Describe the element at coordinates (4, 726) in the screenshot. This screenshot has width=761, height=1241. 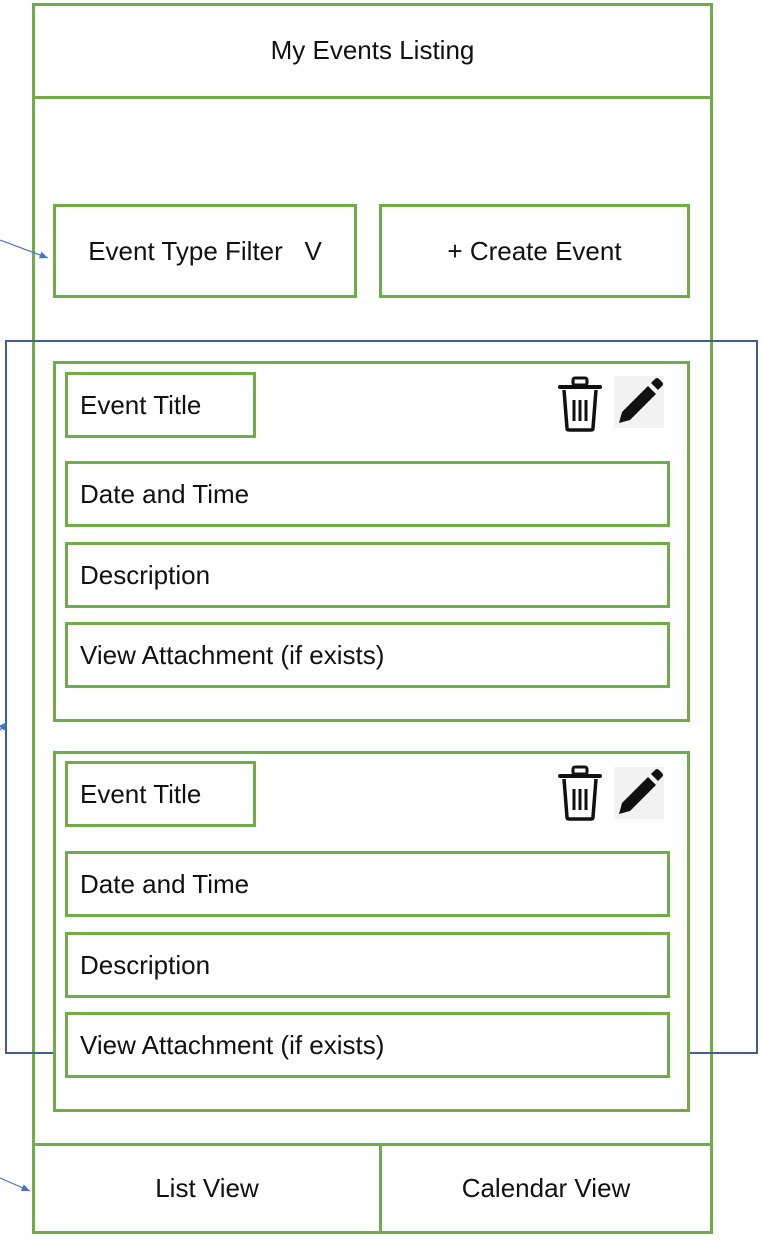
I see `list-annotation-arrow` at that location.